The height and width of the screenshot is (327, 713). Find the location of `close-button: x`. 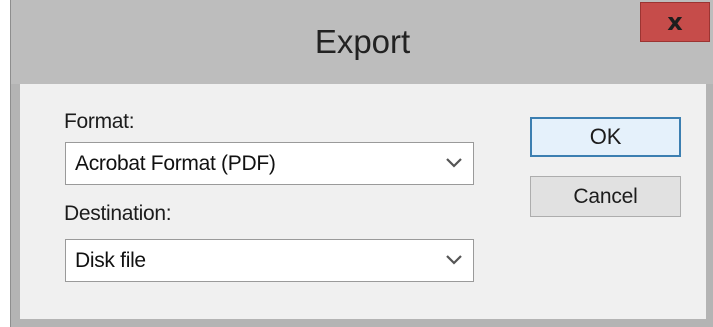

close-button: x is located at coordinates (675, 22).